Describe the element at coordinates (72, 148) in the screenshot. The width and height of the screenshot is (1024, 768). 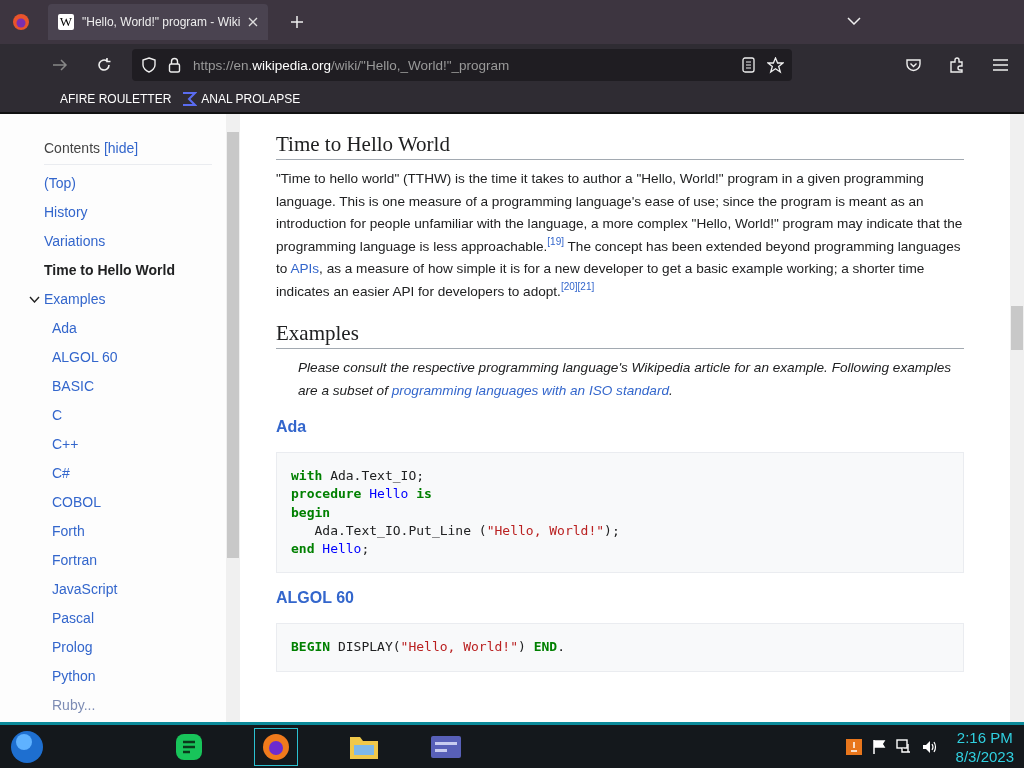
I see `contents-title: Contents` at that location.